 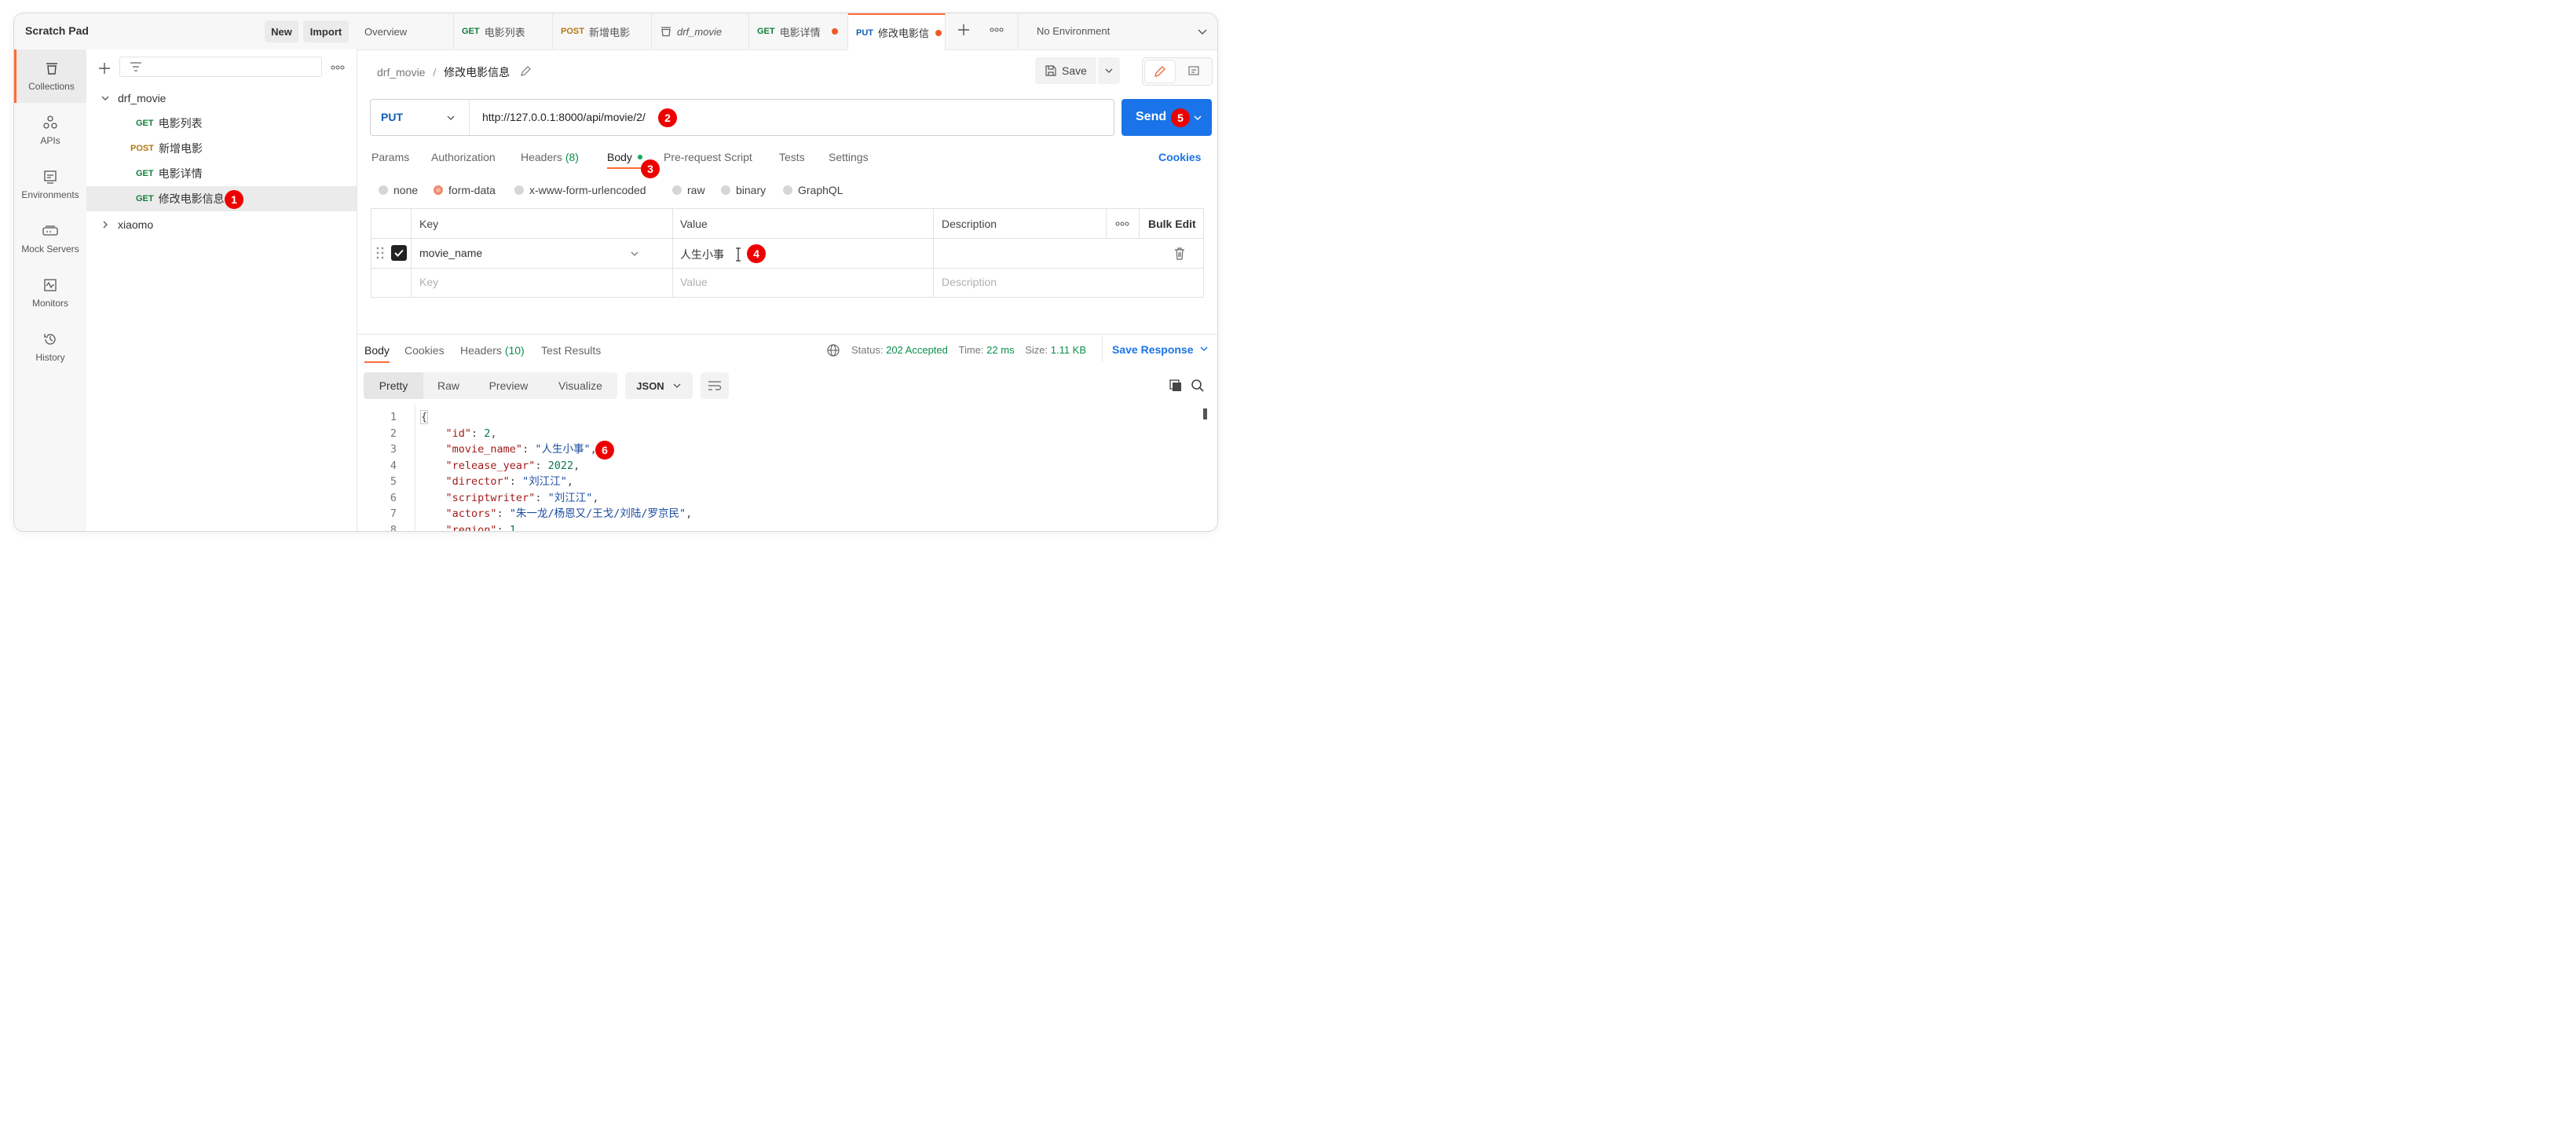 I want to click on rail-monitors: Monitors, so click(x=50, y=293).